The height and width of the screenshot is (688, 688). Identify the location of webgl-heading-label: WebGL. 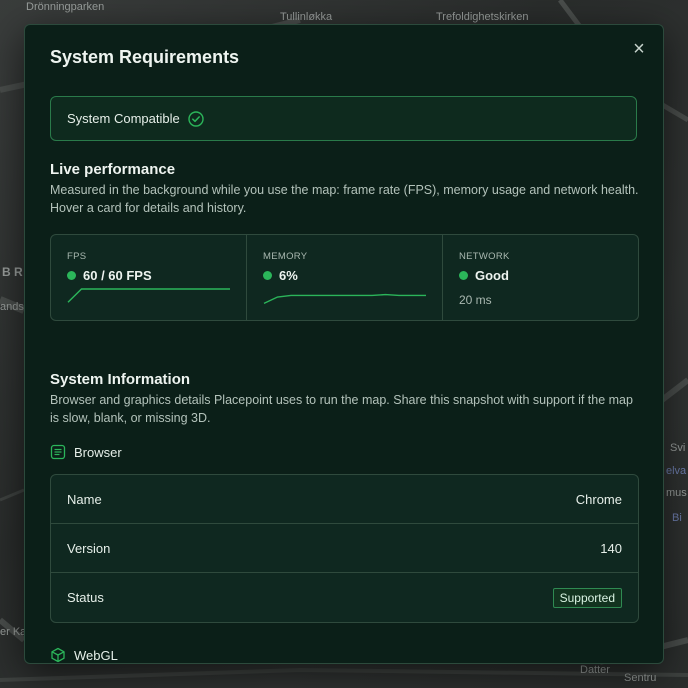
(96, 655).